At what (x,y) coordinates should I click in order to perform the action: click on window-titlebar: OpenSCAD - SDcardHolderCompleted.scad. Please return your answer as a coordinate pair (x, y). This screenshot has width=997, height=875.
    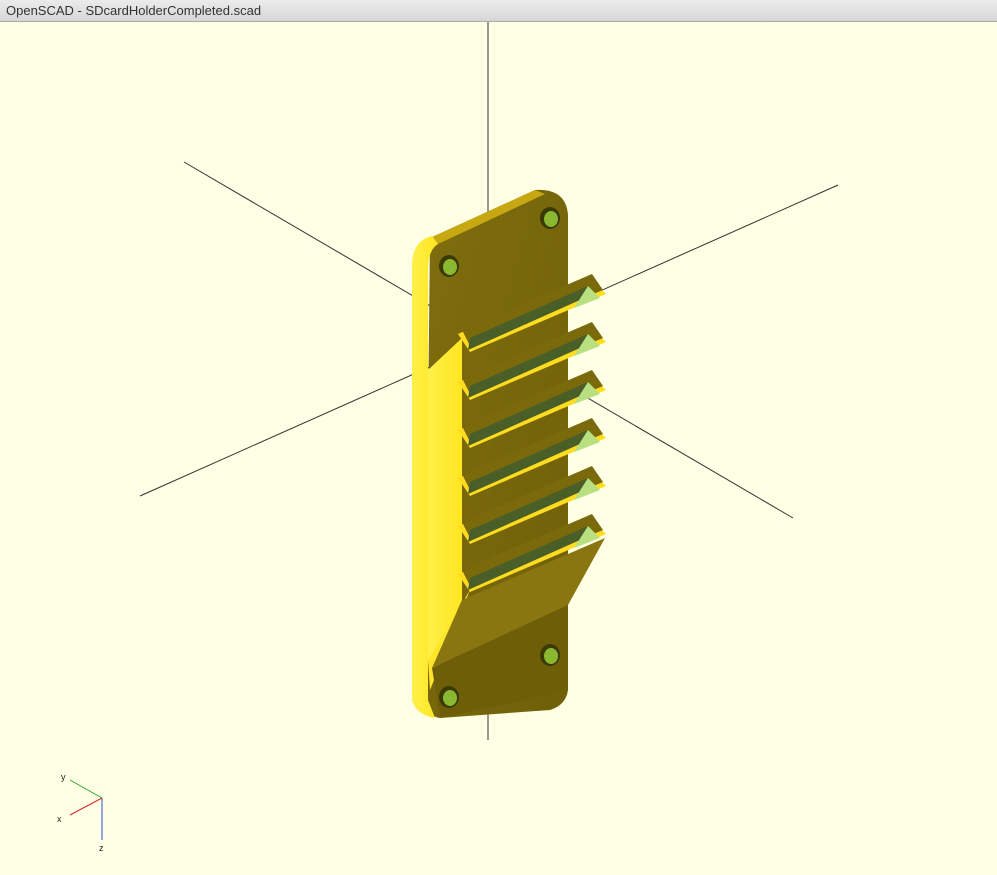
    Looking at the image, I should click on (498, 11).